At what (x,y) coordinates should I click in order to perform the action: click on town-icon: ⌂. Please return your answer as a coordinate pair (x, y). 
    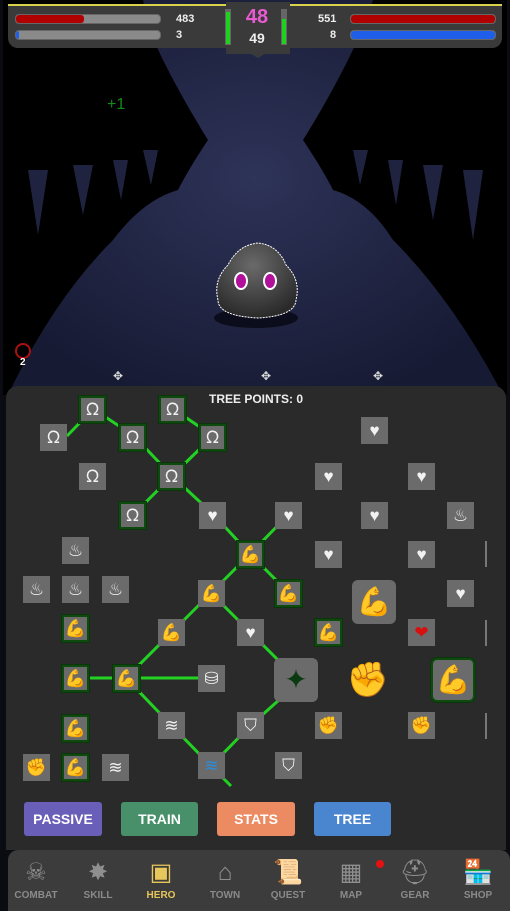
    Looking at the image, I should click on (225, 872).